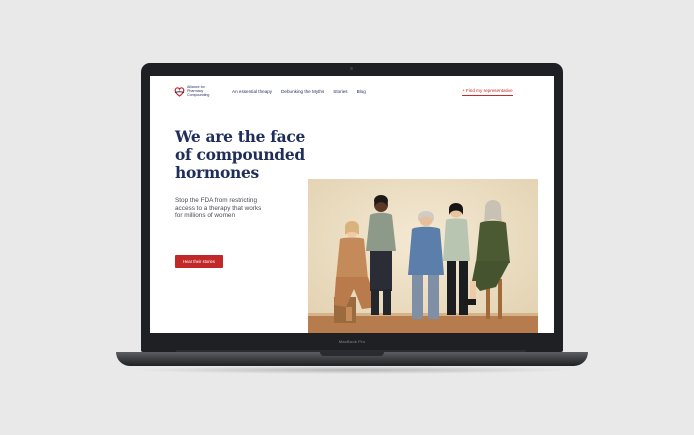 This screenshot has height=435, width=694. What do you see at coordinates (351, 68) in the screenshot?
I see `camera-icon` at bounding box center [351, 68].